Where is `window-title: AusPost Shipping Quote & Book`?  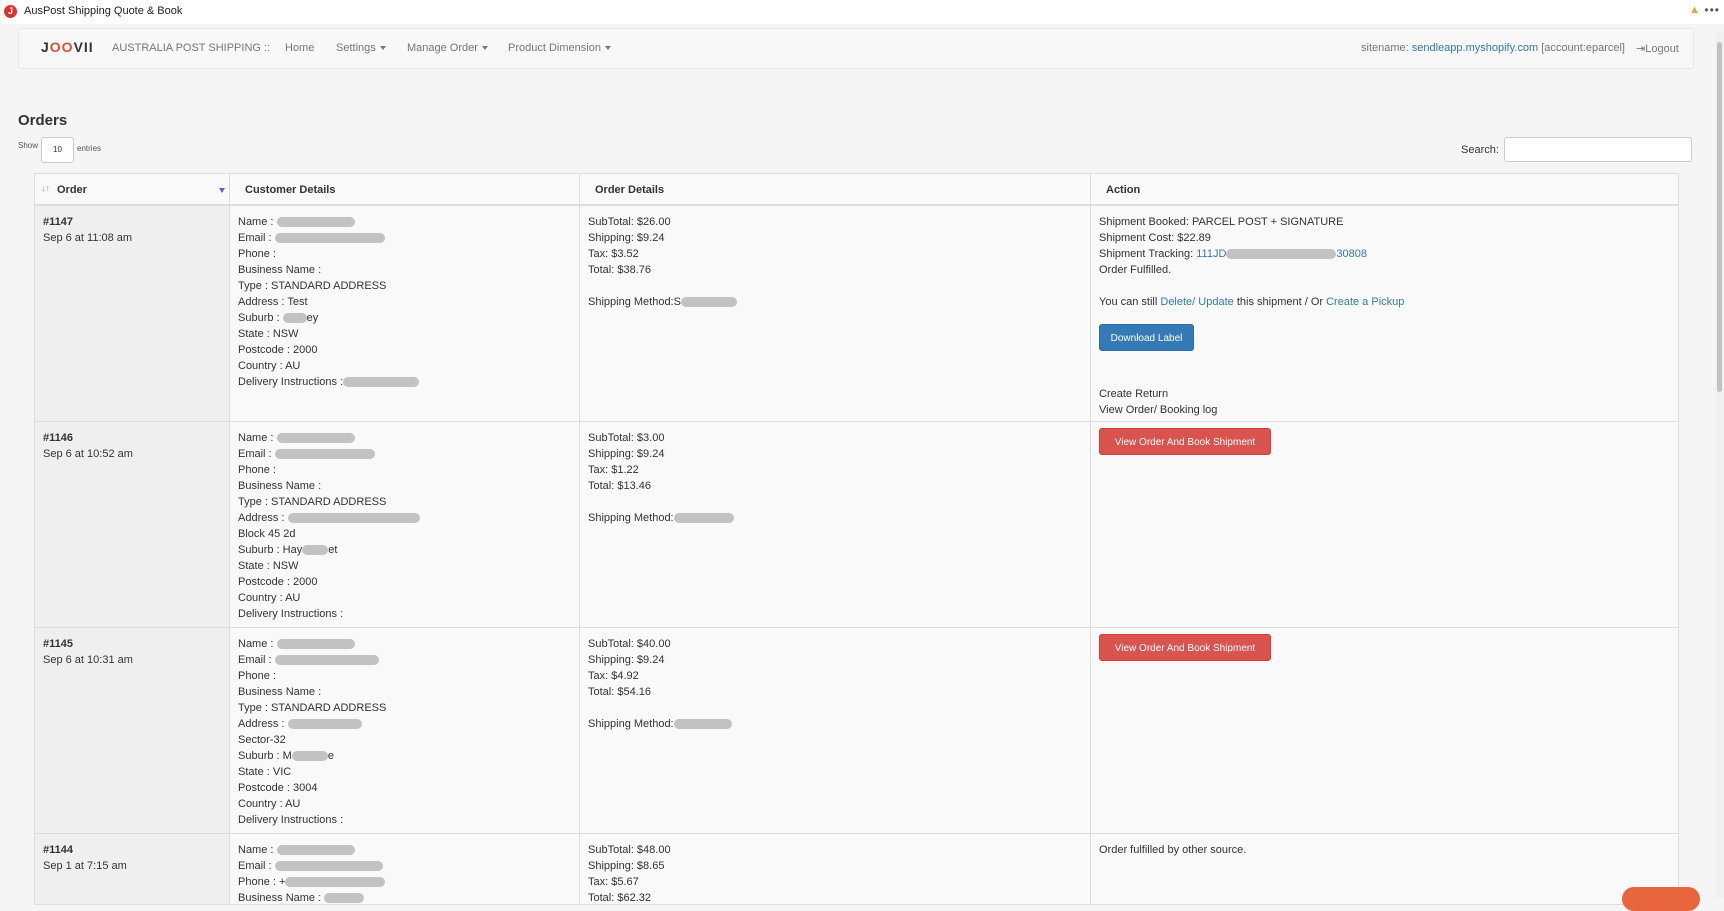
window-title: AusPost Shipping Quote & Book is located at coordinates (103, 11).